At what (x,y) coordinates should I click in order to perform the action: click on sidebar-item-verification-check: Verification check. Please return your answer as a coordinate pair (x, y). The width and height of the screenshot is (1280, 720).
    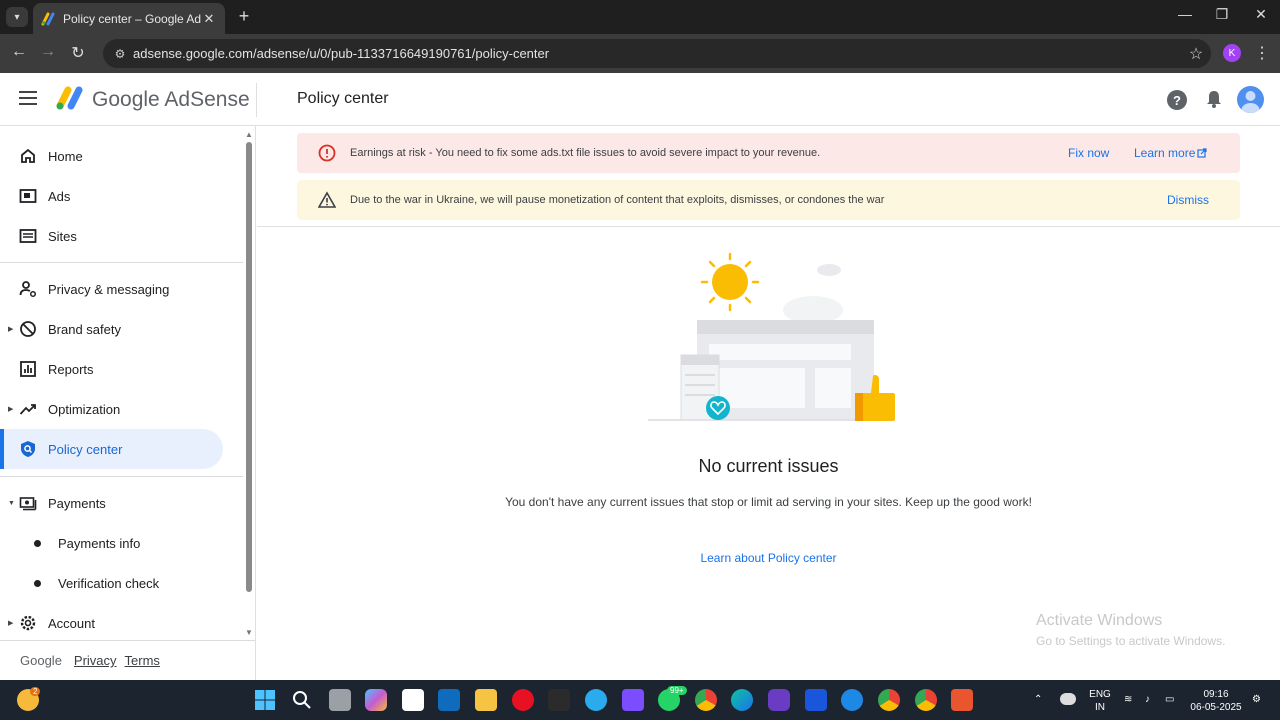
    Looking at the image, I should click on (111, 583).